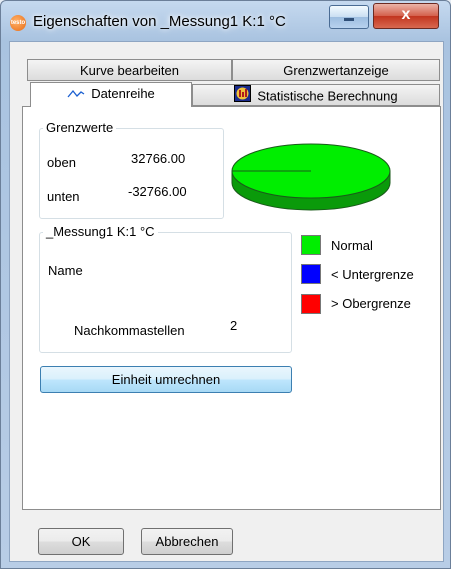 The height and width of the screenshot is (569, 451). Describe the element at coordinates (63, 196) in the screenshot. I see `lower-limit-label: unten` at that location.